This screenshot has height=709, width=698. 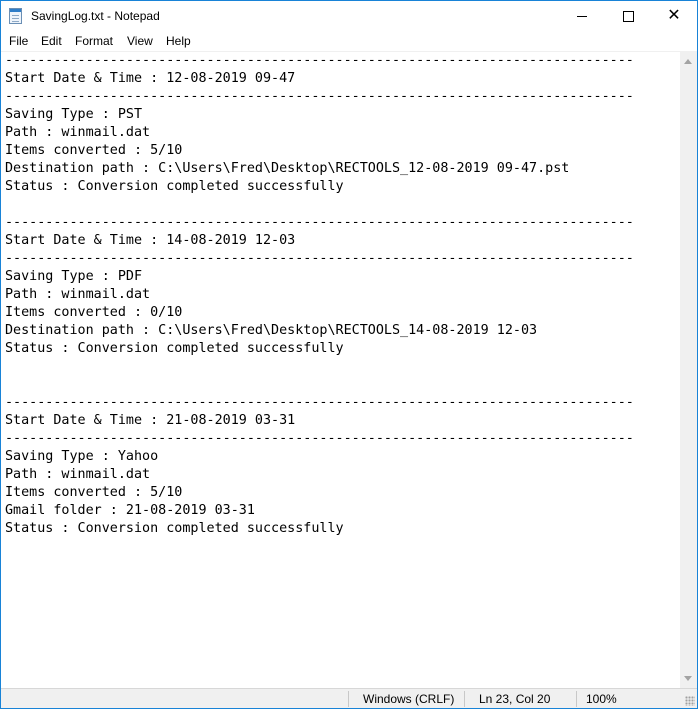 I want to click on maximize-icon, so click(x=628, y=16).